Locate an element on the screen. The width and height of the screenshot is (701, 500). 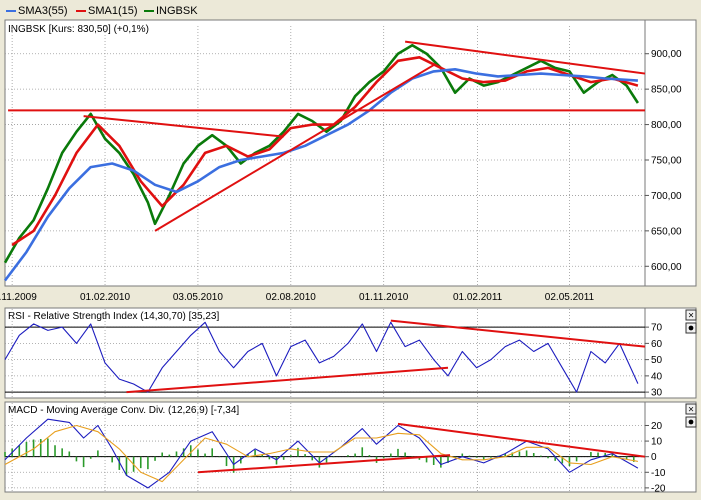
x-tick-label: 01.02.2011 is located at coordinates (478, 297).